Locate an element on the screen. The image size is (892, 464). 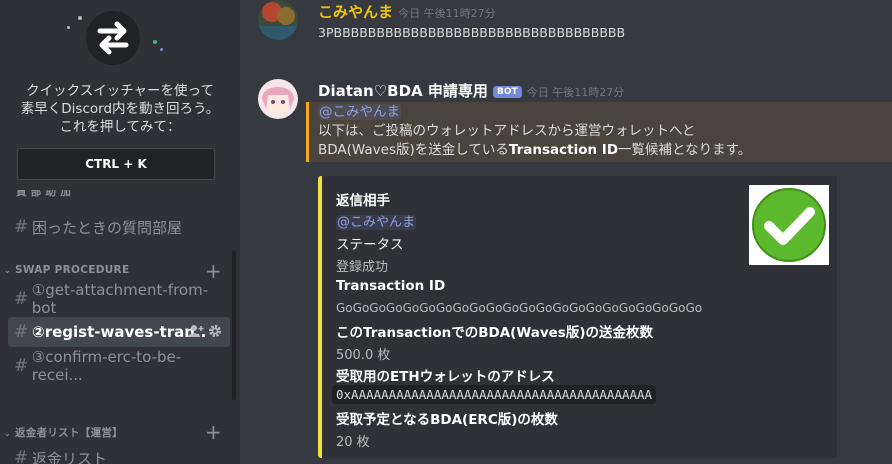
category-swap-procedure: ⌄ SWAP PROCEDURE is located at coordinates (66, 270).